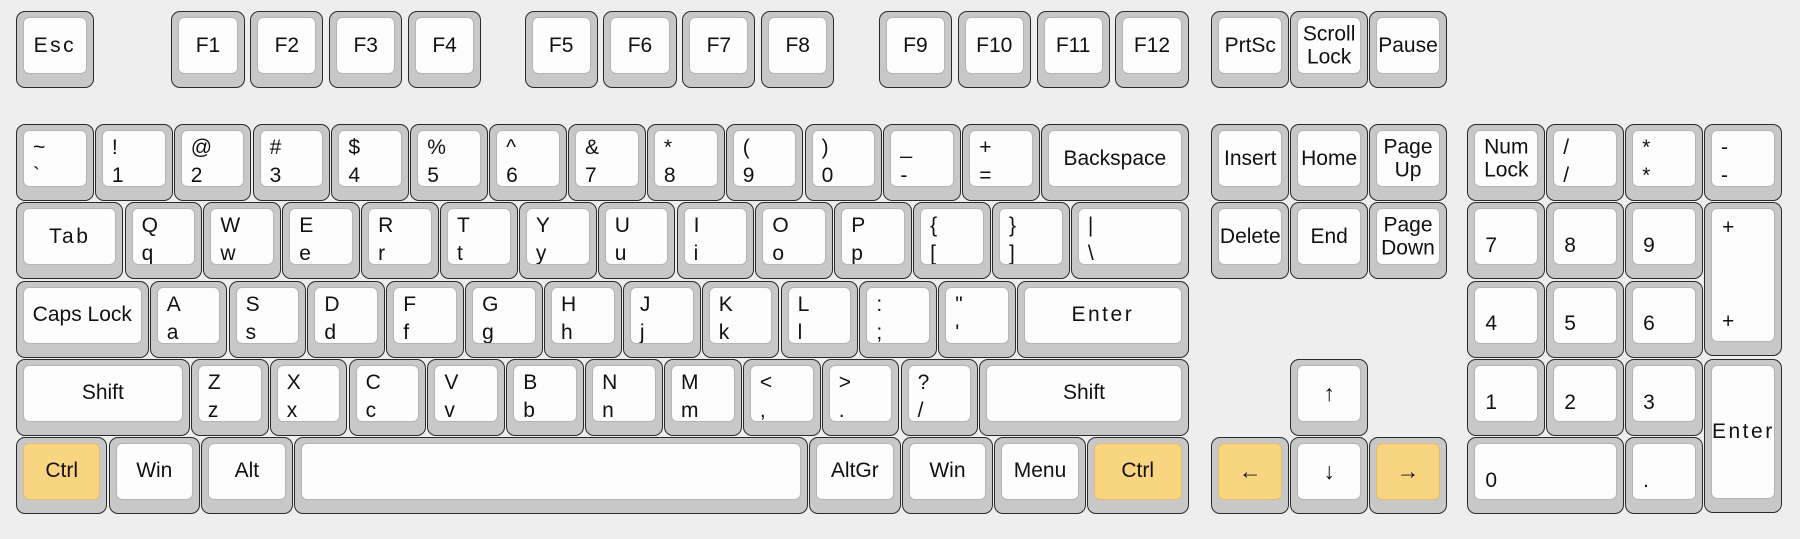 This screenshot has width=1800, height=539. Describe the element at coordinates (1585, 241) in the screenshot. I see `key-numpad-8: 8` at that location.